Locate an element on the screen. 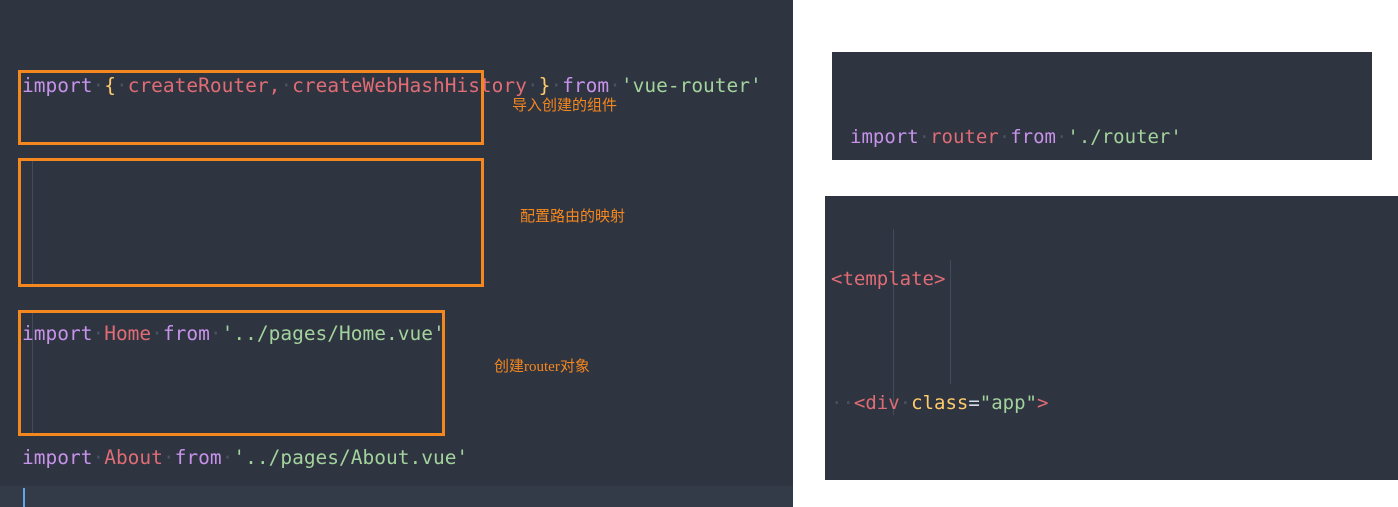 This screenshot has height=507, width=1398. annotation-label-imports: 导入创建的组件 is located at coordinates (565, 105).